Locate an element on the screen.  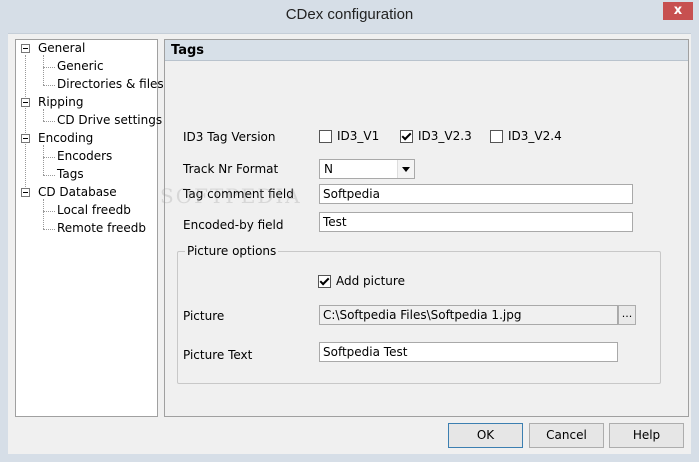
tree-item-cd-drive-settings: CD Drive settings is located at coordinates (109, 120).